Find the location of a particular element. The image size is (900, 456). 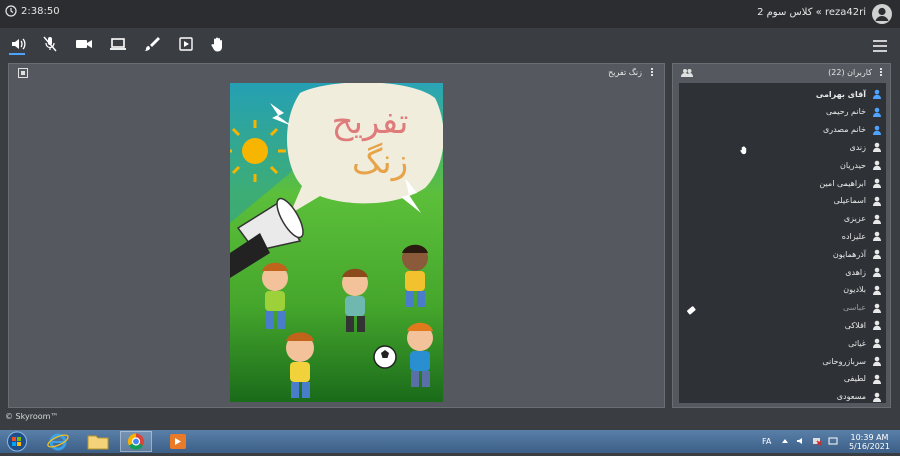

chrome-icon is located at coordinates (135, 441).